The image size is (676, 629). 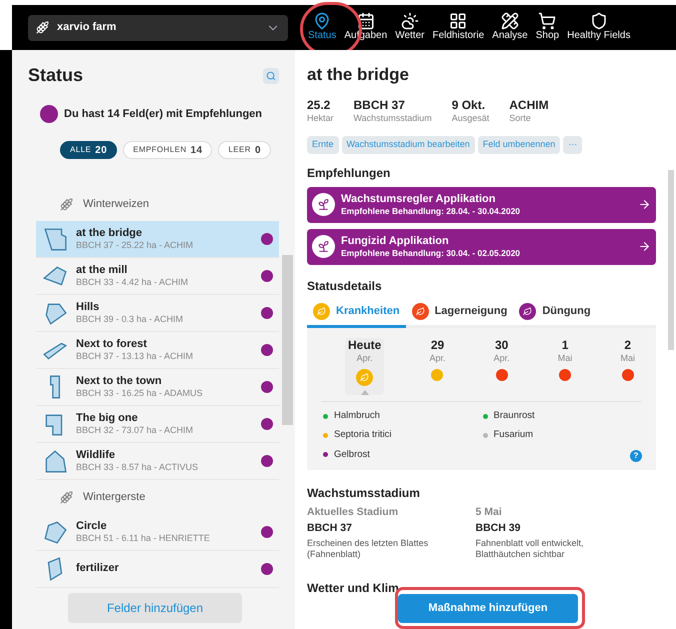 What do you see at coordinates (458, 21) in the screenshot?
I see `grid-icon` at bounding box center [458, 21].